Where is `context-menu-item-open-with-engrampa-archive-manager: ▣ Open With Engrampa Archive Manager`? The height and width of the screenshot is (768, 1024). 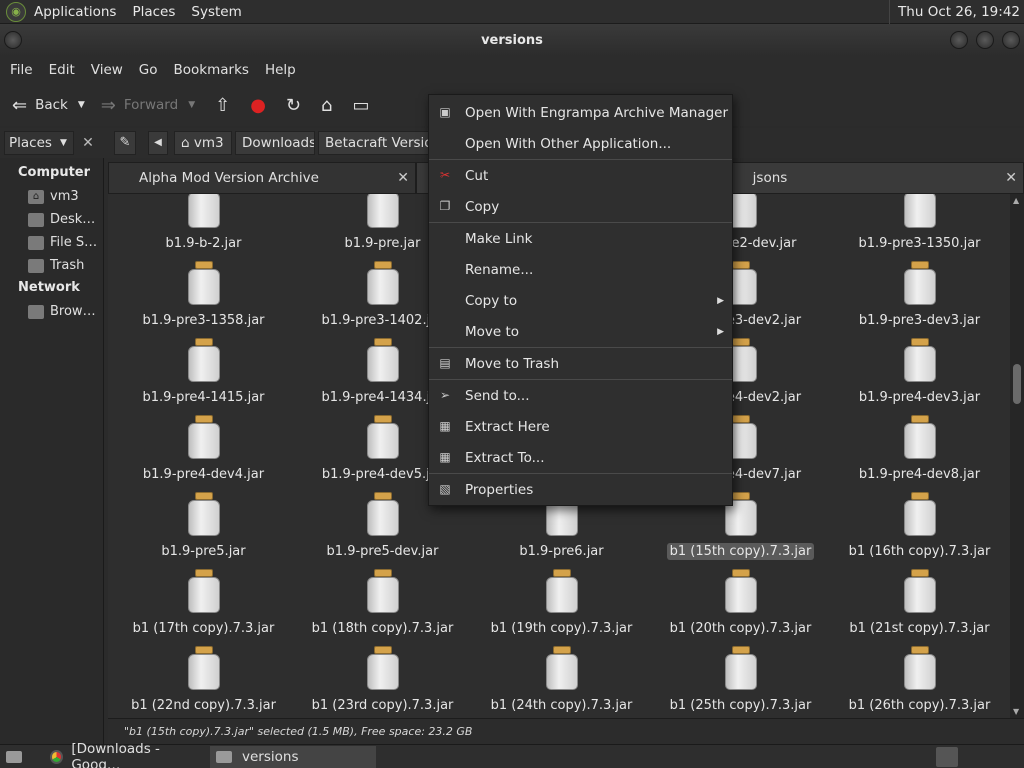
context-menu-item-open-with-engrampa-archive-manager: ▣ Open With Engrampa Archive Manager is located at coordinates (580, 112).